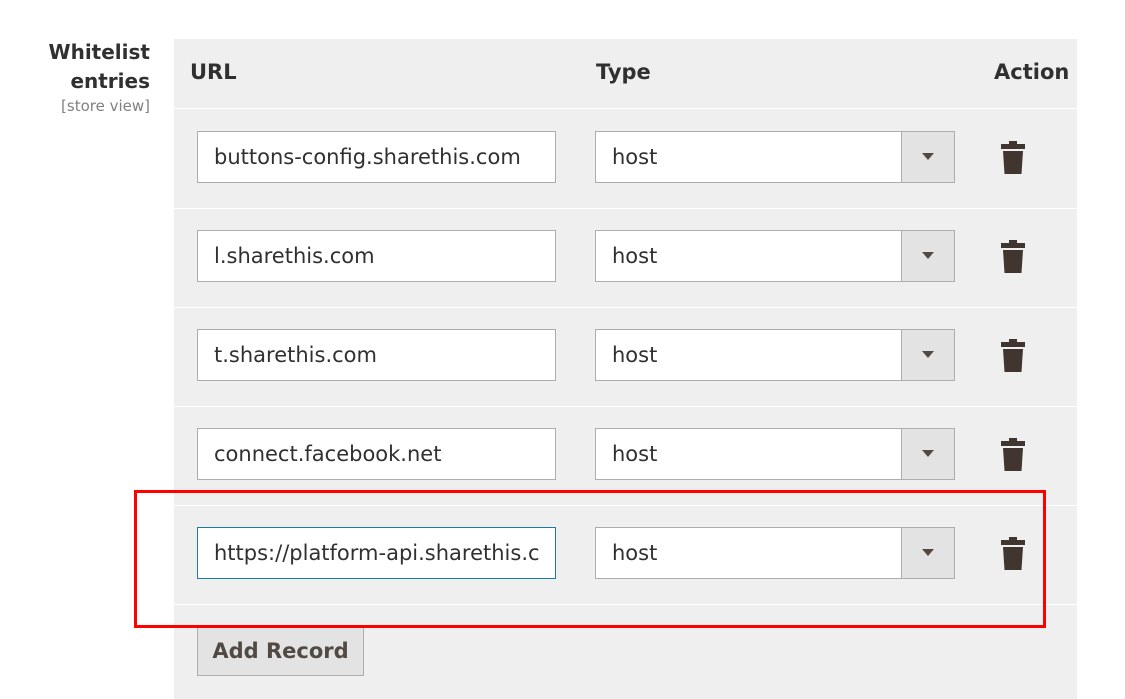  I want to click on column-header-type: Type, so click(623, 72).